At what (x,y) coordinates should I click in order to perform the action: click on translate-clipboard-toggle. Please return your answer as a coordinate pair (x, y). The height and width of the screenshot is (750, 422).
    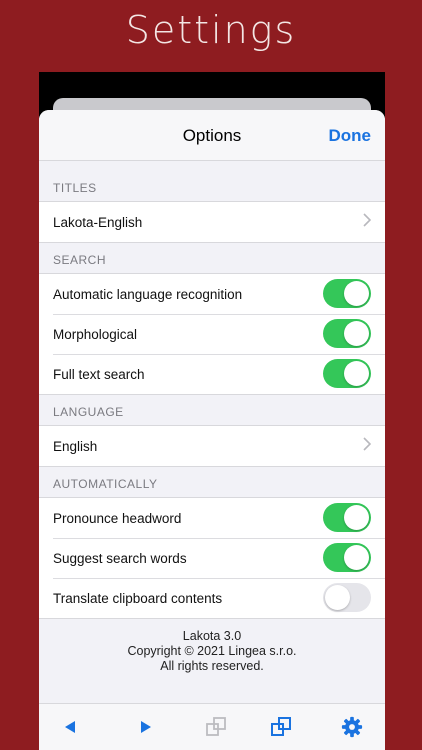
    Looking at the image, I should click on (347, 597).